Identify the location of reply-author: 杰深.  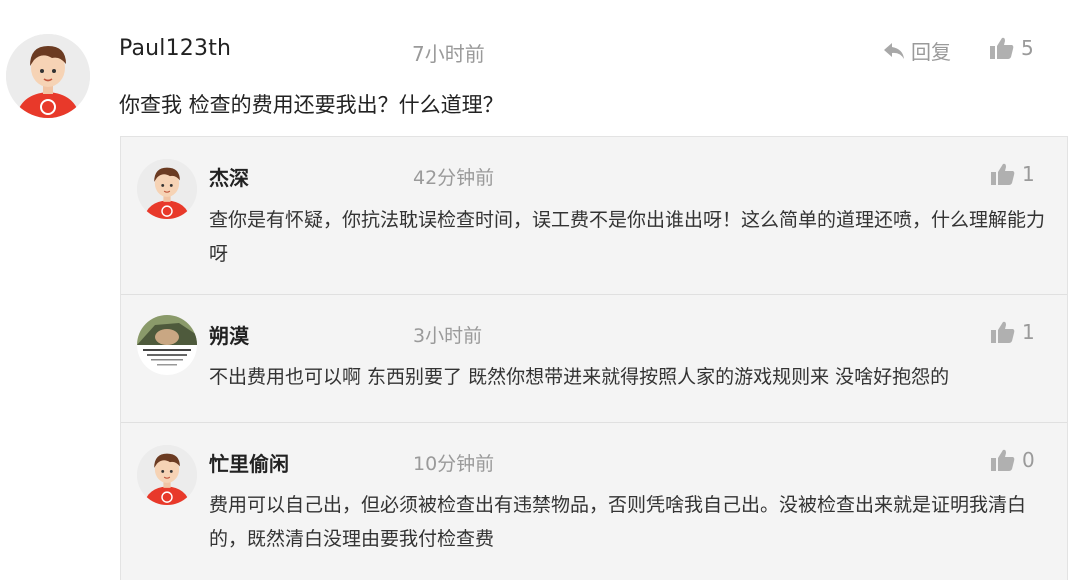
(229, 176).